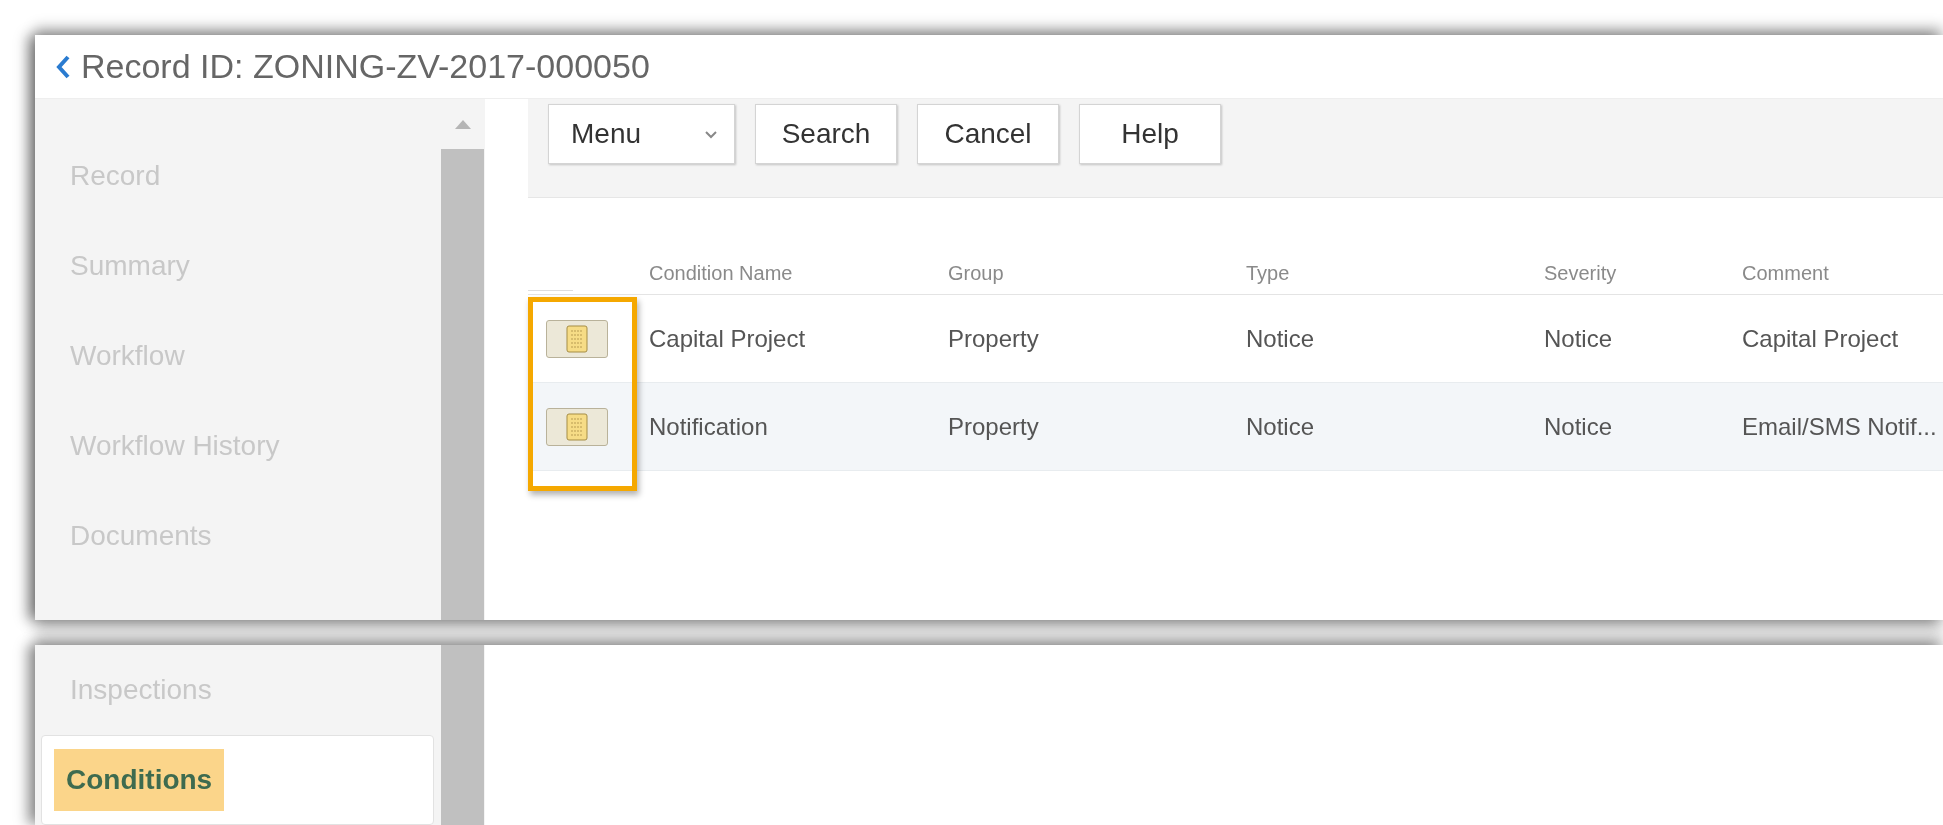 The width and height of the screenshot is (1943, 825). Describe the element at coordinates (988, 134) in the screenshot. I see `toolbar-button: Cancel` at that location.